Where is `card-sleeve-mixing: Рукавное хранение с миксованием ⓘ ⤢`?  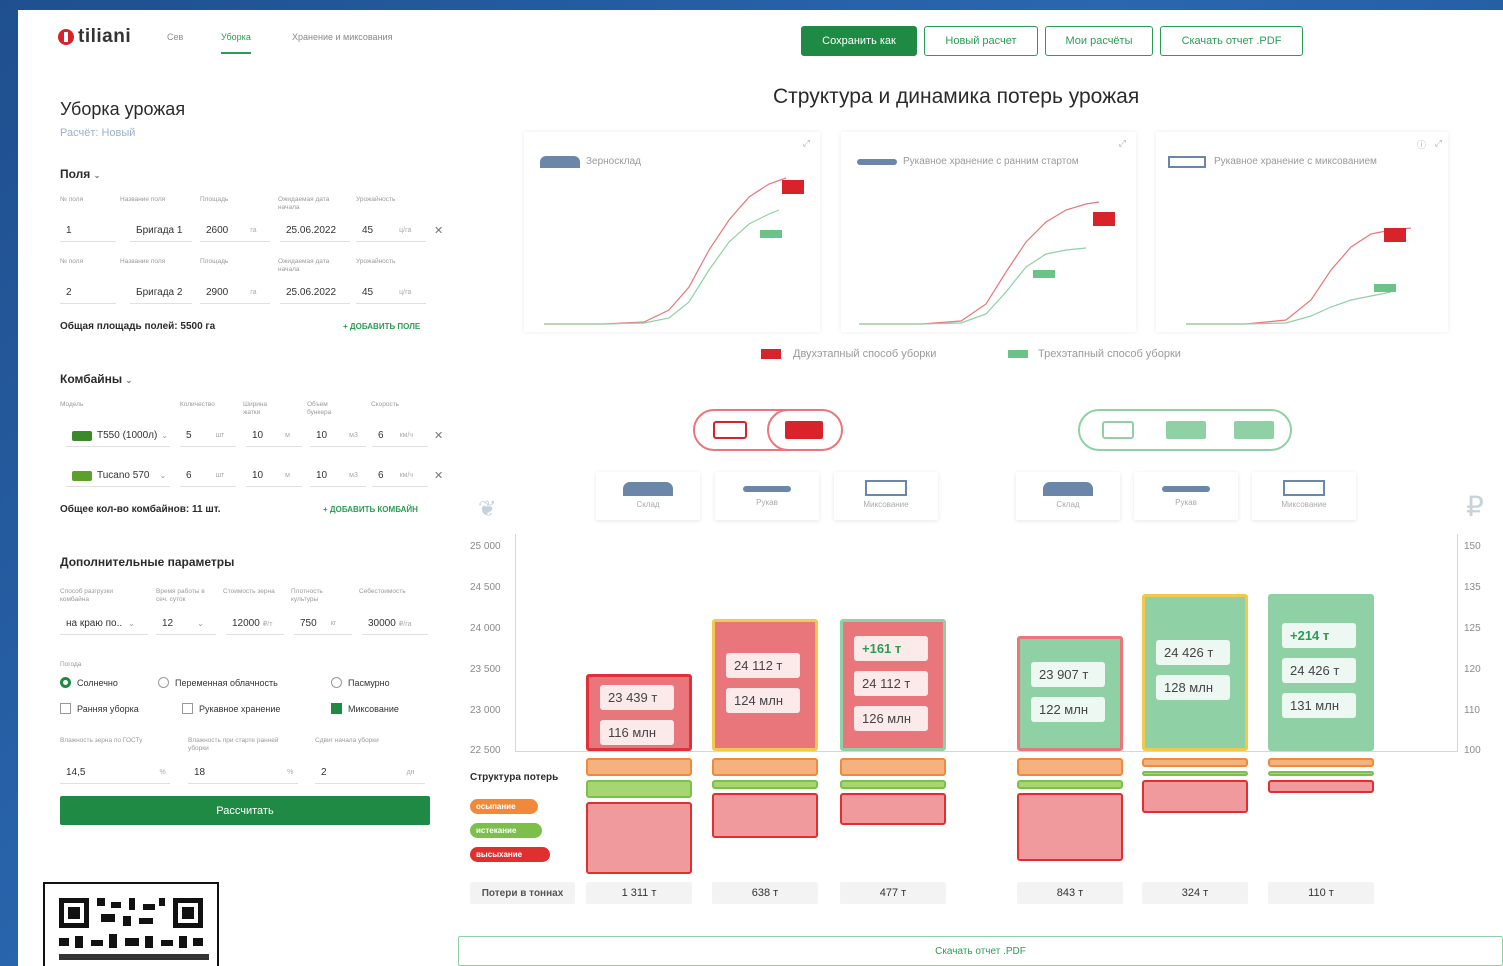
card-sleeve-mixing: Рукавное хранение с миксованием ⓘ ⤢ is located at coordinates (1302, 232).